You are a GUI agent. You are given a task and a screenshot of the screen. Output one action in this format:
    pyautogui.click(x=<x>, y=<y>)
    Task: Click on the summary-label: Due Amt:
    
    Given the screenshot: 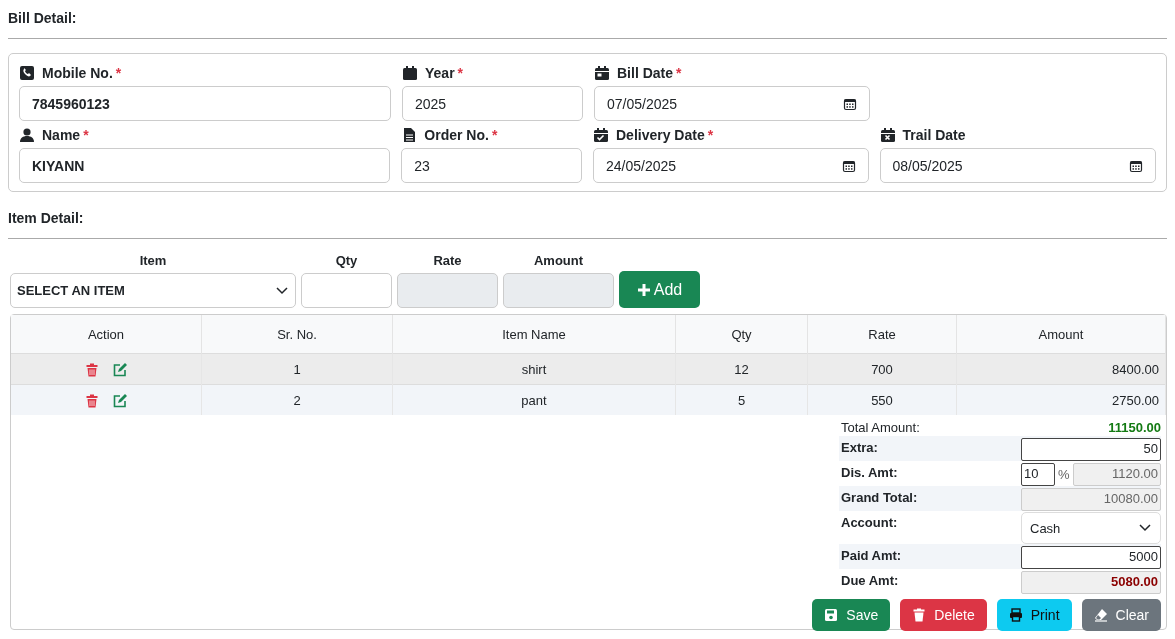 What is the action you would take?
    pyautogui.click(x=870, y=580)
    